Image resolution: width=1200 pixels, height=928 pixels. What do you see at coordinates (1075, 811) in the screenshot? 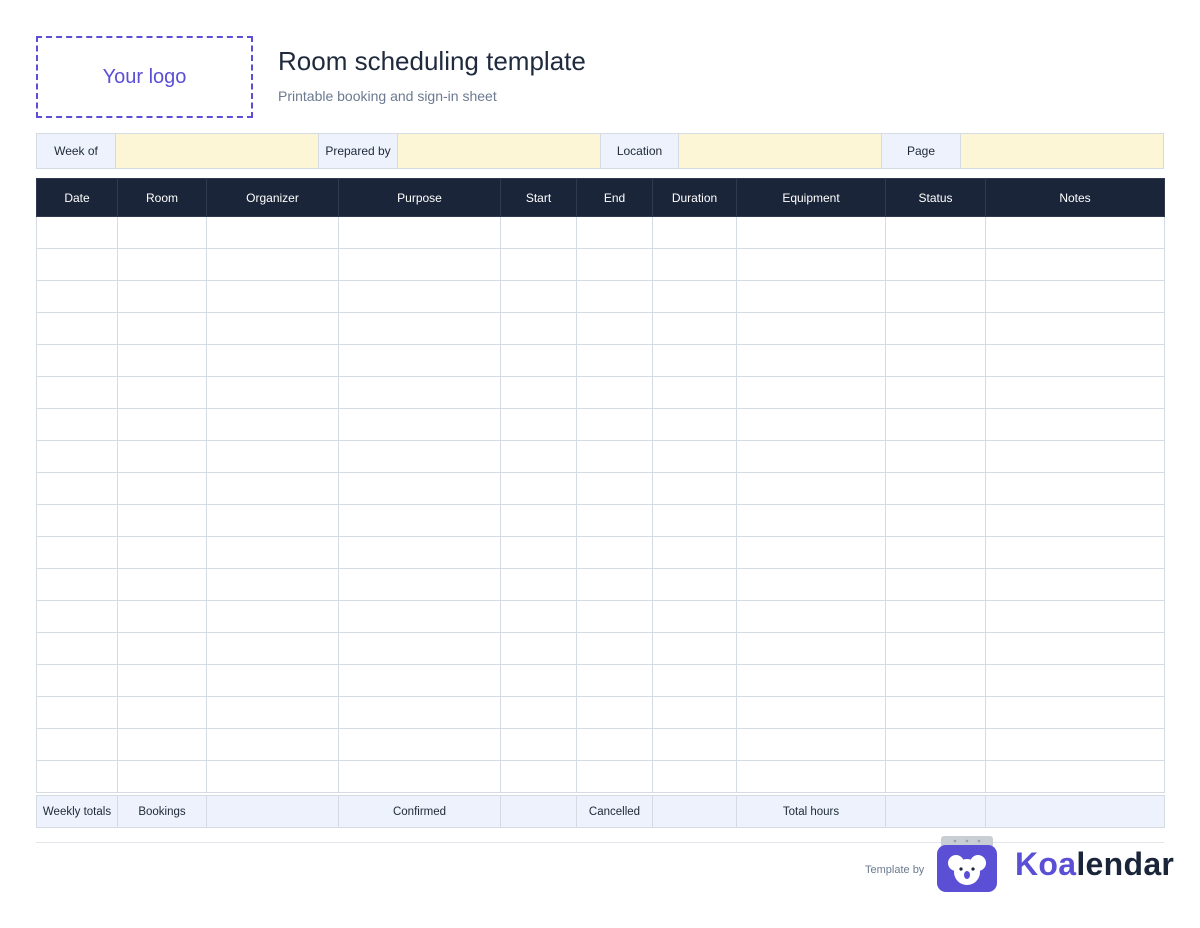
I see `totals-extra-cell` at bounding box center [1075, 811].